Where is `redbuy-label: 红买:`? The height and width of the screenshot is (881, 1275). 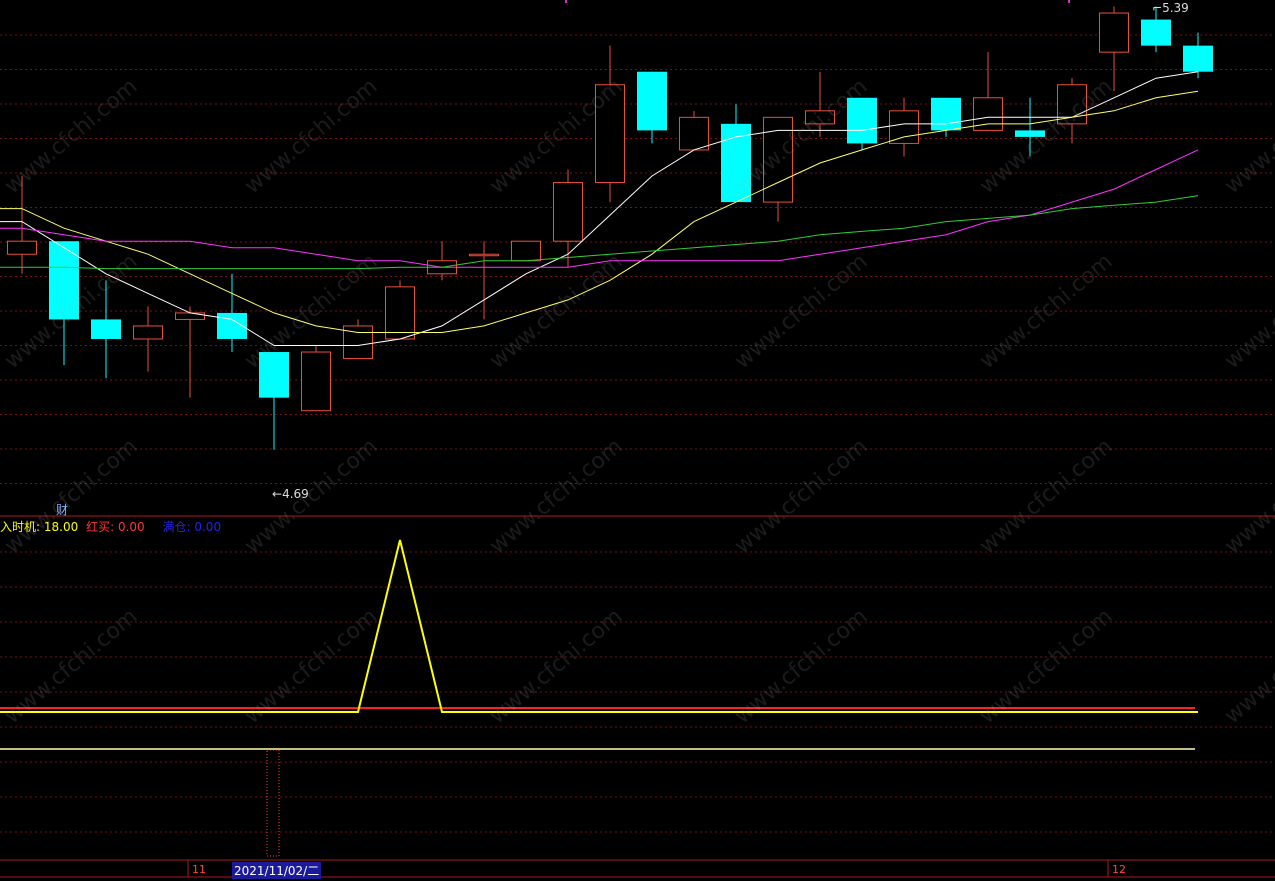 redbuy-label: 红买: is located at coordinates (100, 527).